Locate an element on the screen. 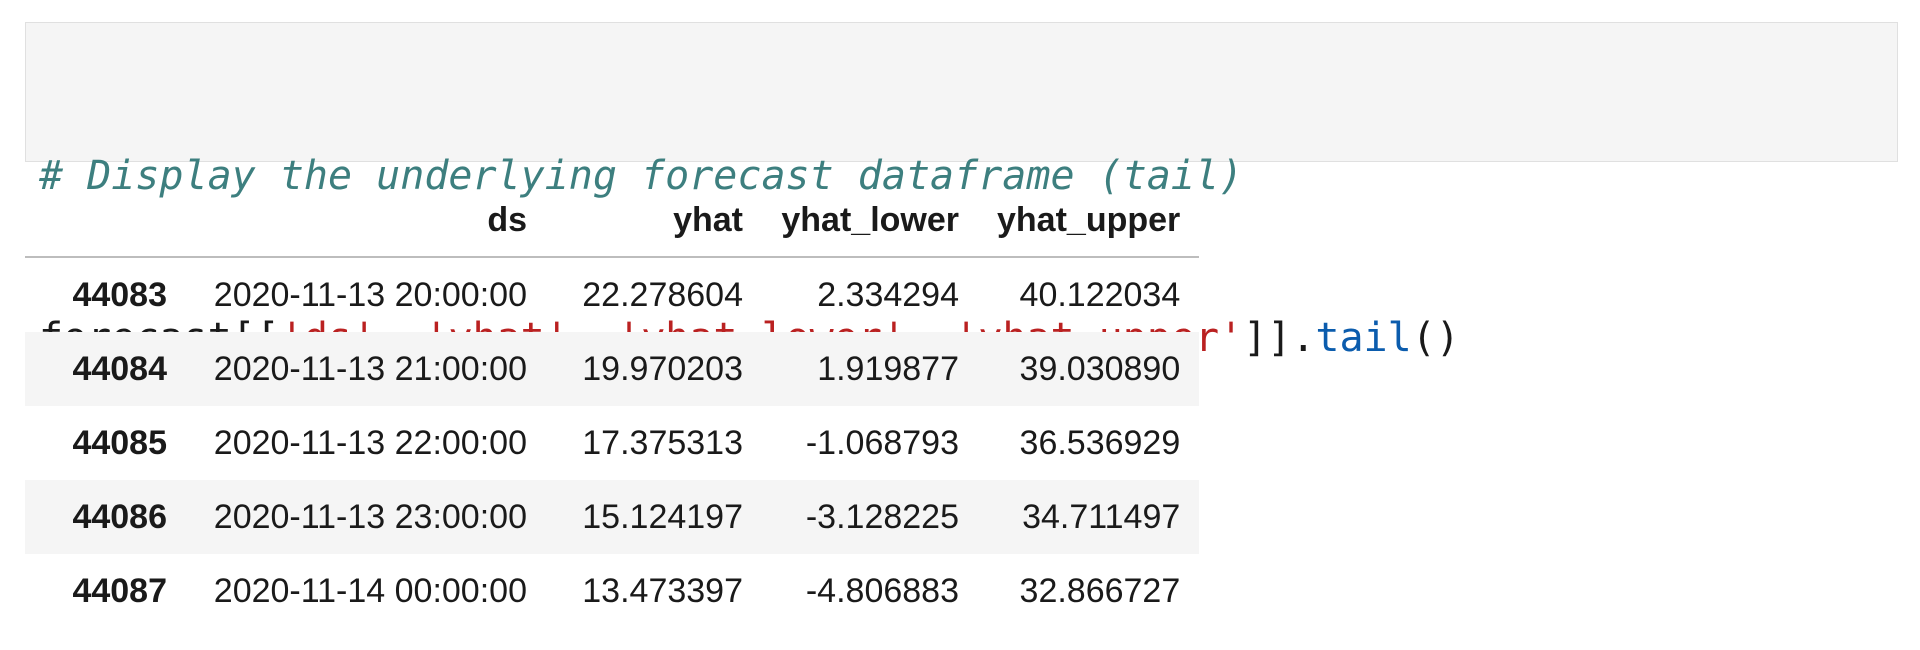 The image size is (1920, 650). cell-yhat-upper: 34.711497 is located at coordinates (1101, 516).